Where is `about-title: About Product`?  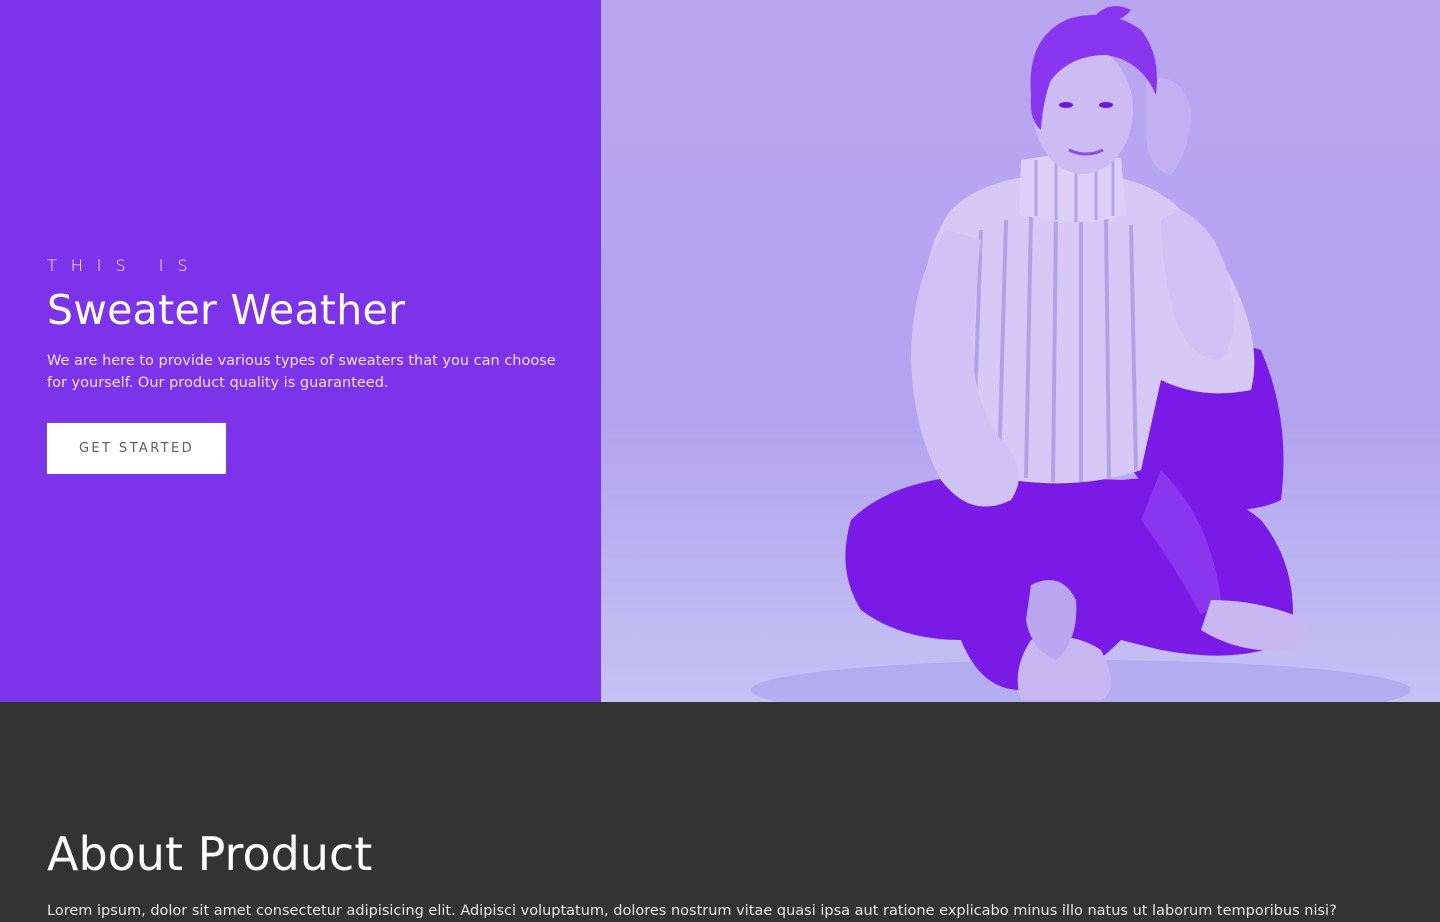 about-title: About Product is located at coordinates (210, 854).